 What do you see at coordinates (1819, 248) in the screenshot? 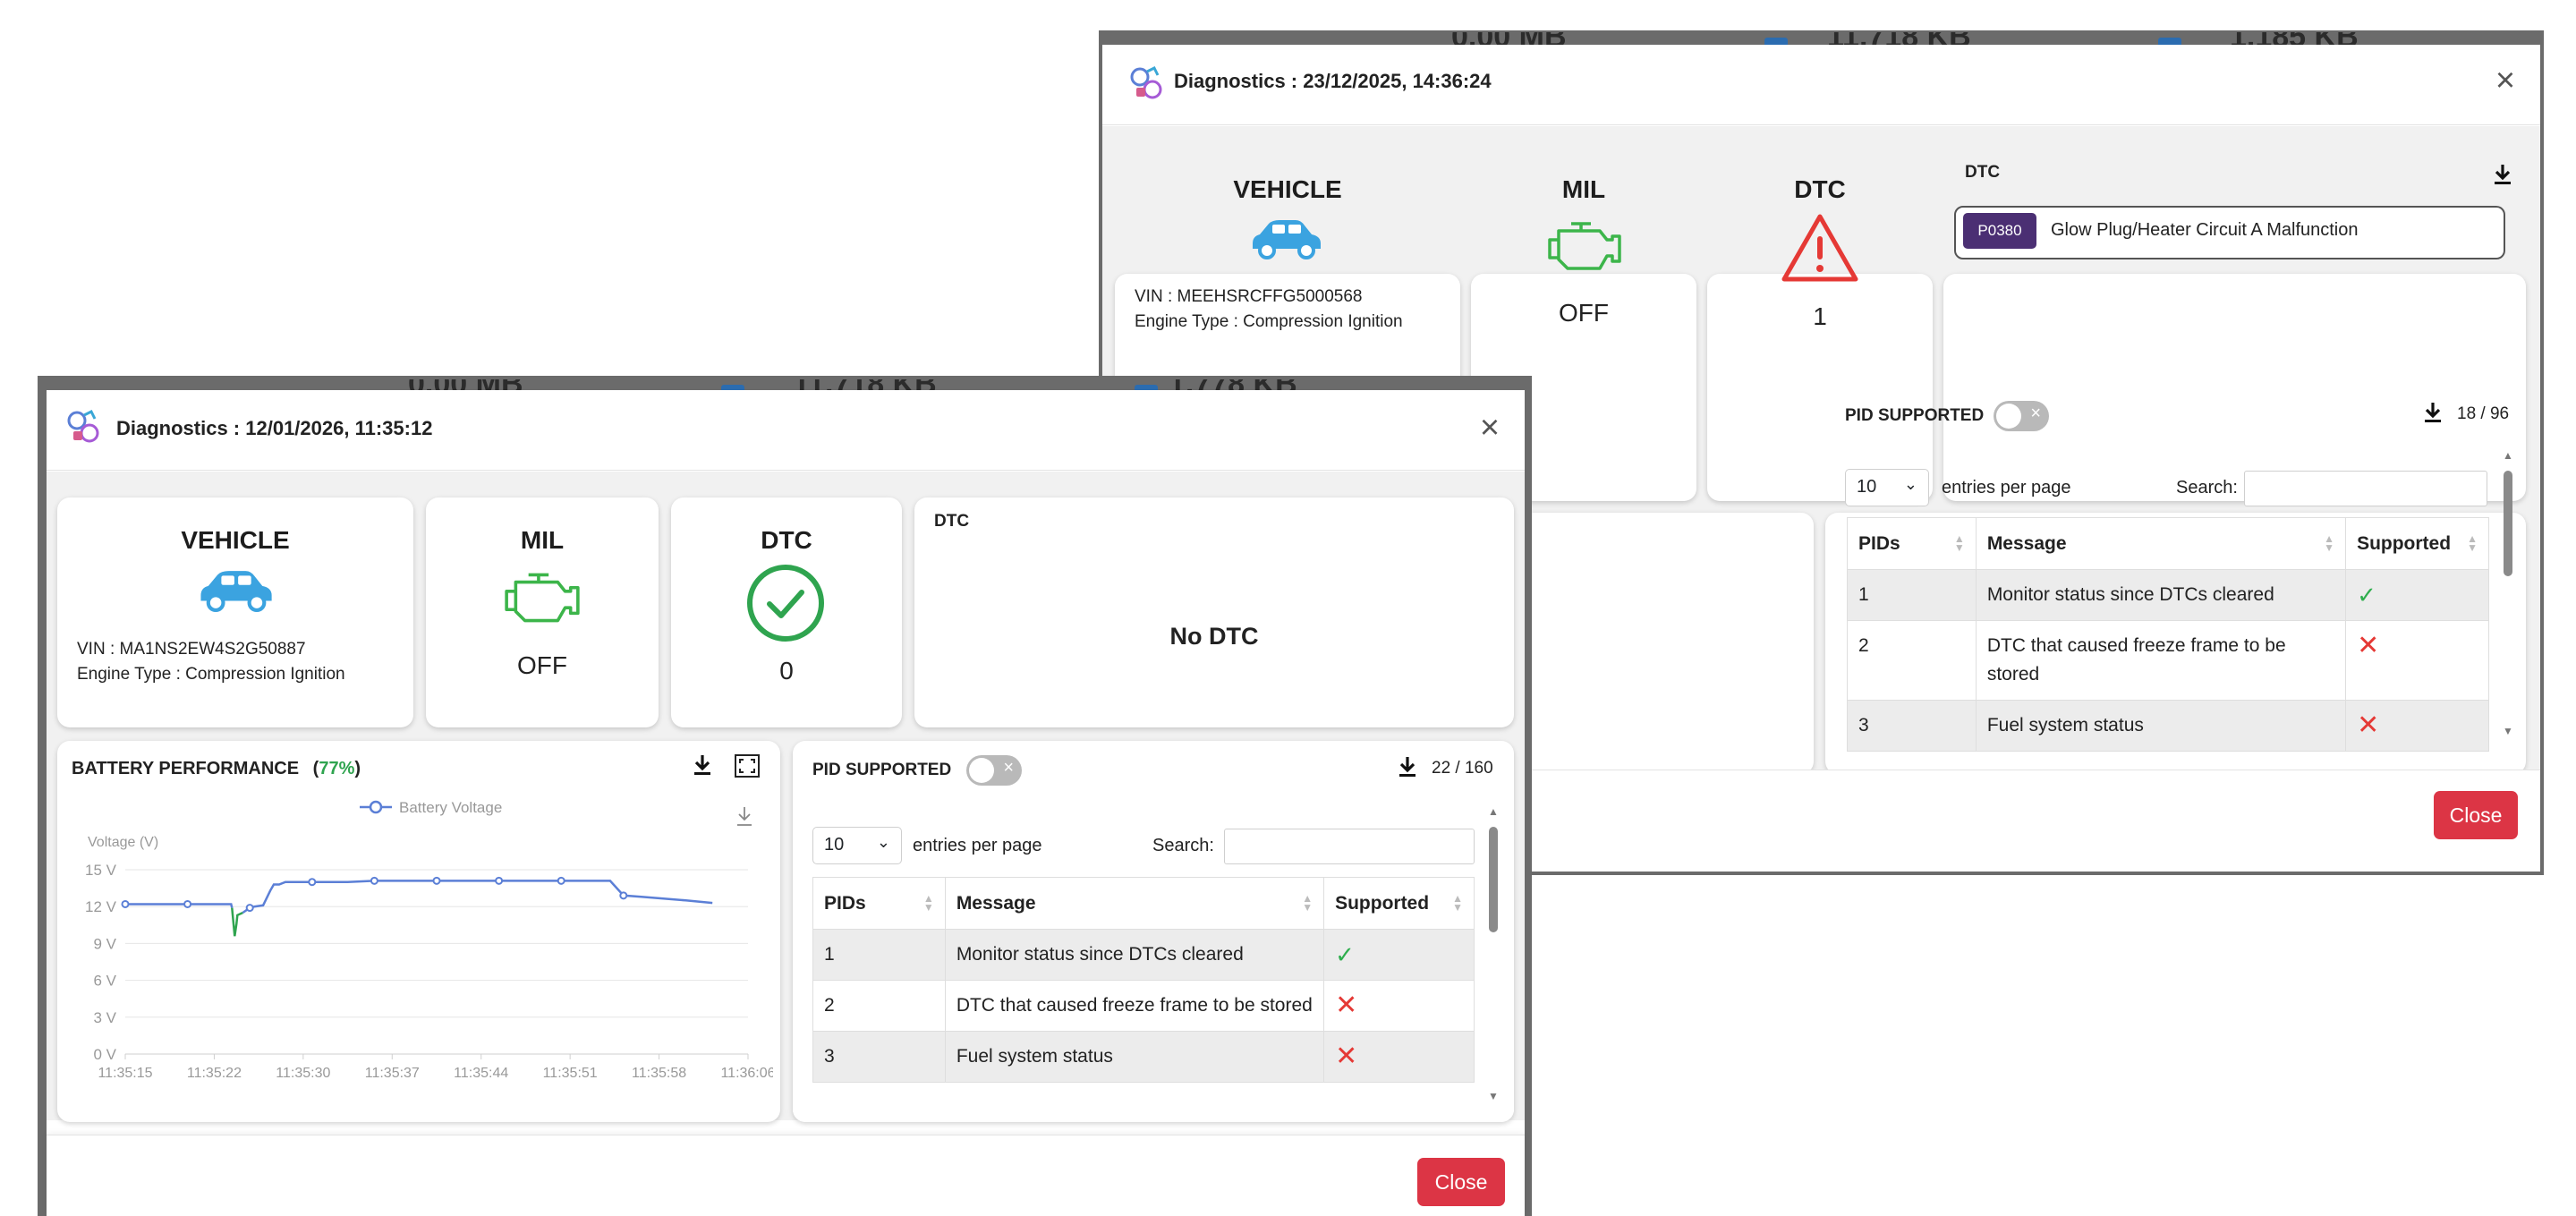
I see `warning-triangle-icon` at bounding box center [1819, 248].